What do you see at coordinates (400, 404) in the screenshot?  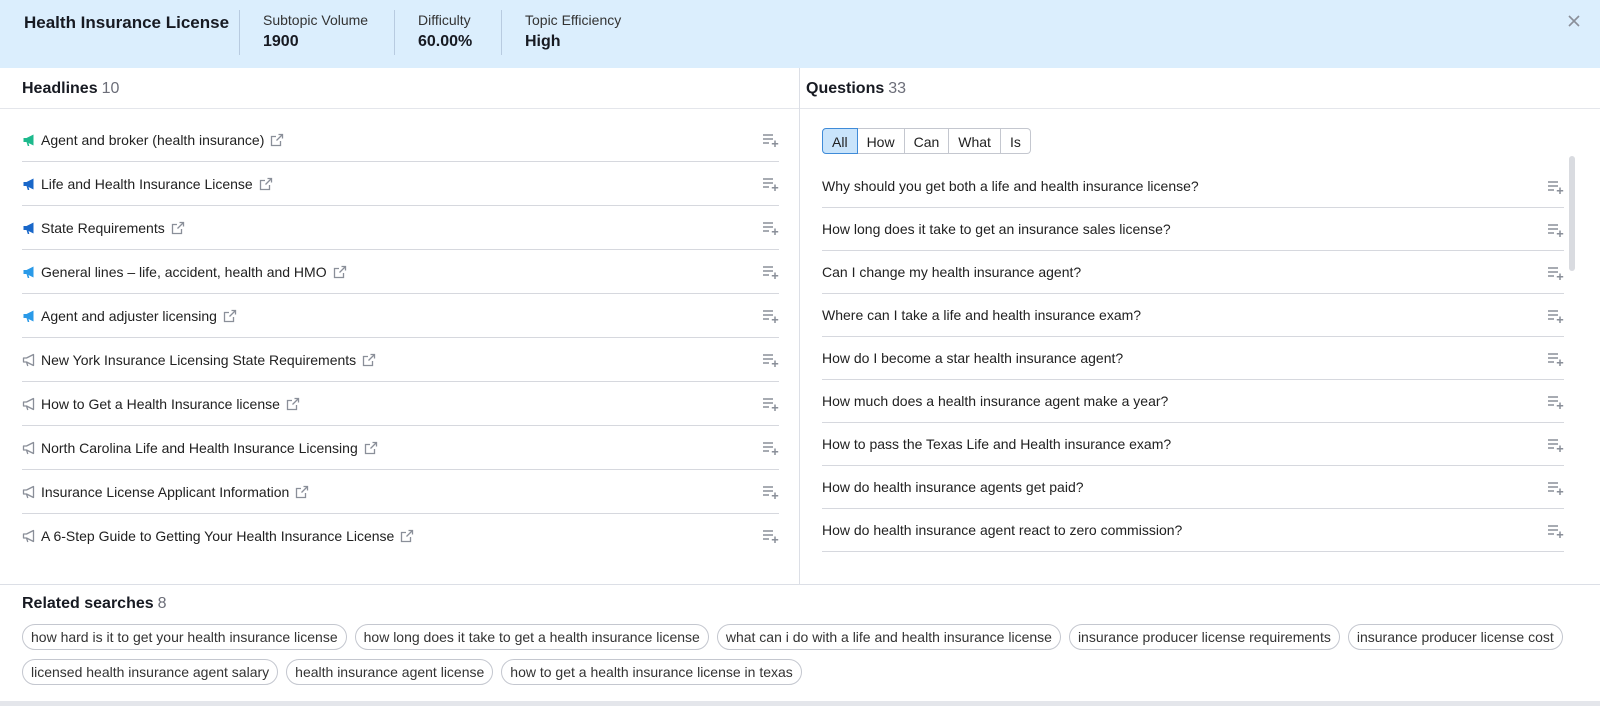 I see `headline-item: How to Get a Health Insurance license` at bounding box center [400, 404].